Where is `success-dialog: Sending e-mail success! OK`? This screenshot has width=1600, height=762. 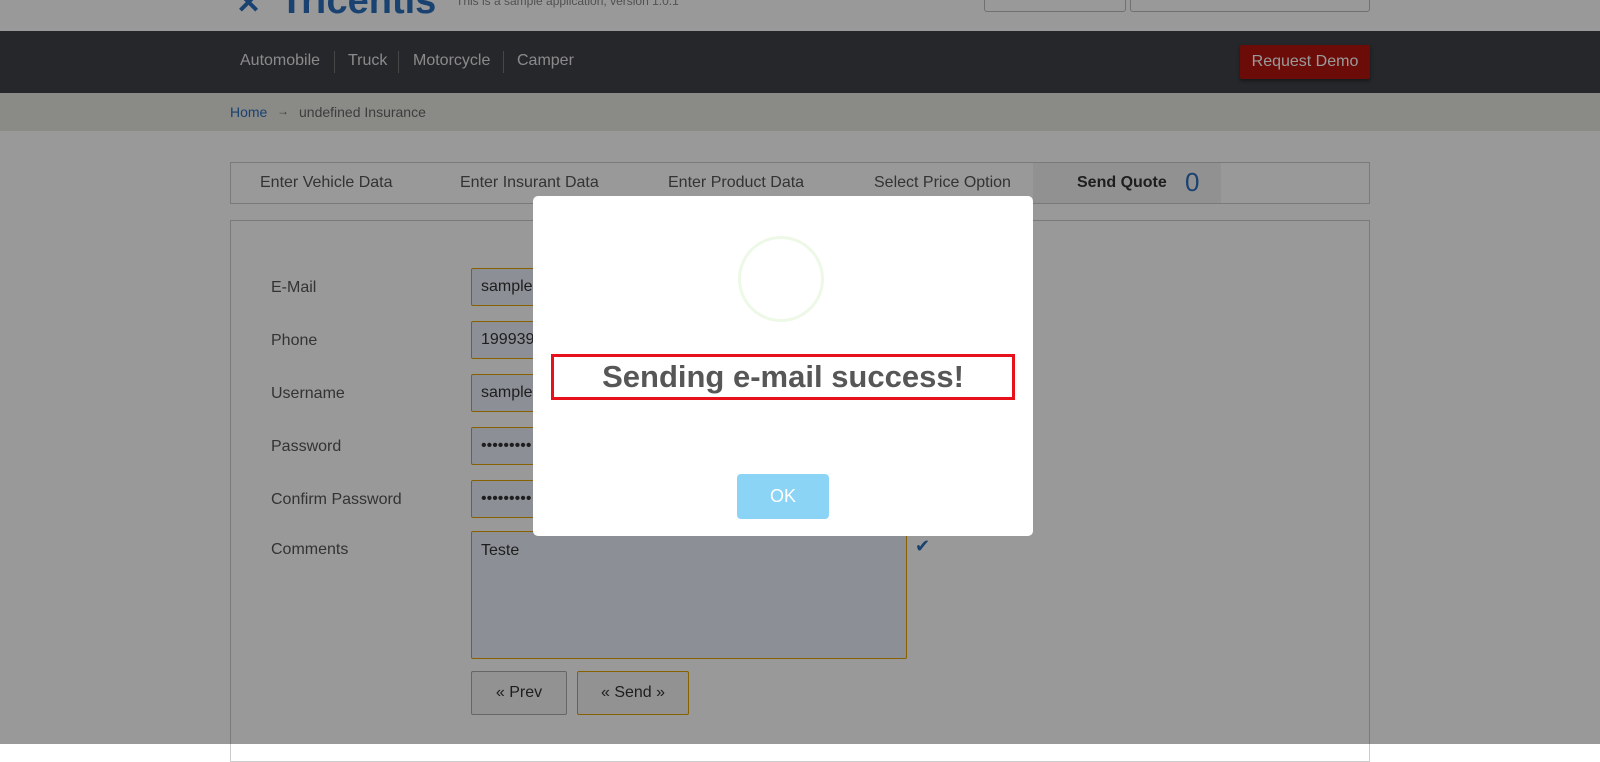
success-dialog: Sending e-mail success! OK is located at coordinates (783, 366).